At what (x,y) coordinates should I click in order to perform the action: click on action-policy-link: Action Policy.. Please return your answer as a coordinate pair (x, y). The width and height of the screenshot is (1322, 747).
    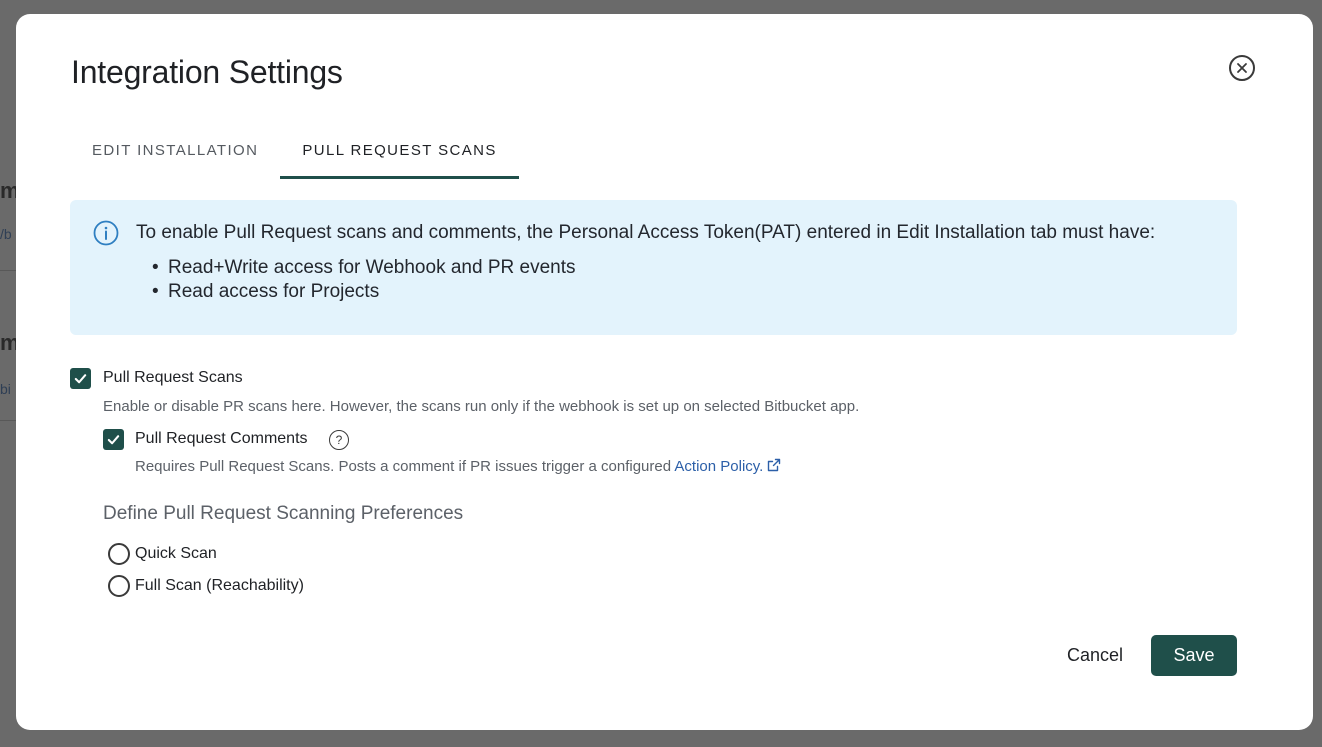
    Looking at the image, I should click on (727, 466).